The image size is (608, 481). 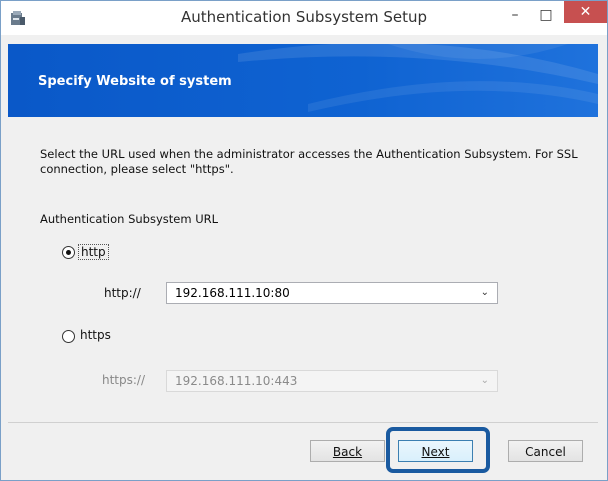 I want to click on http-radio-label: http, so click(x=93, y=252).